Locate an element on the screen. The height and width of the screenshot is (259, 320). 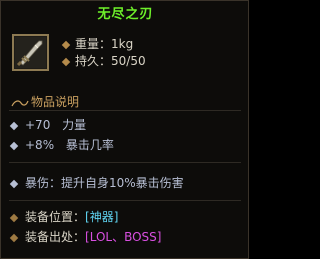
stat-value: +70 is located at coordinates (38, 125).